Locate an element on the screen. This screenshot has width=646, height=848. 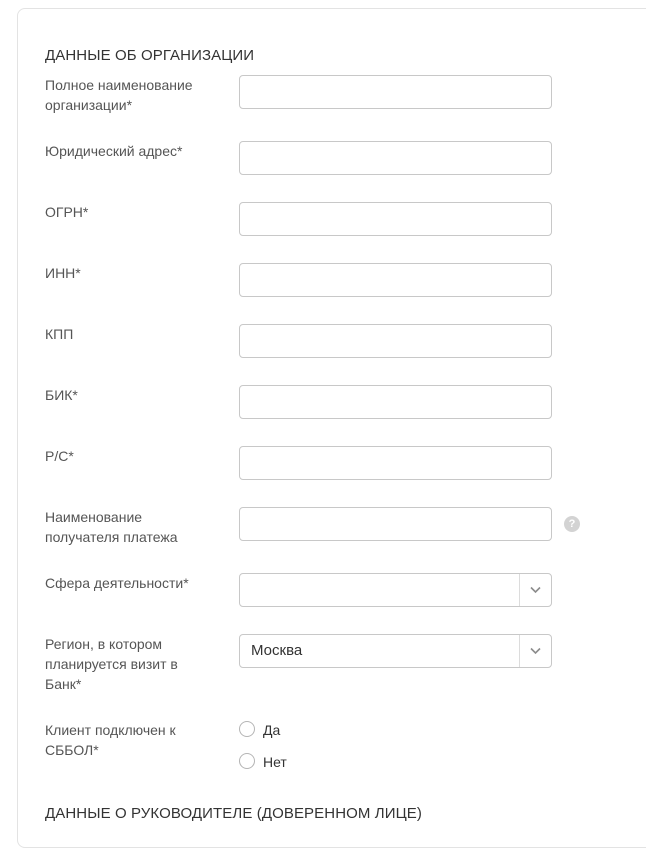
radio-no-label: Нет is located at coordinates (275, 762).